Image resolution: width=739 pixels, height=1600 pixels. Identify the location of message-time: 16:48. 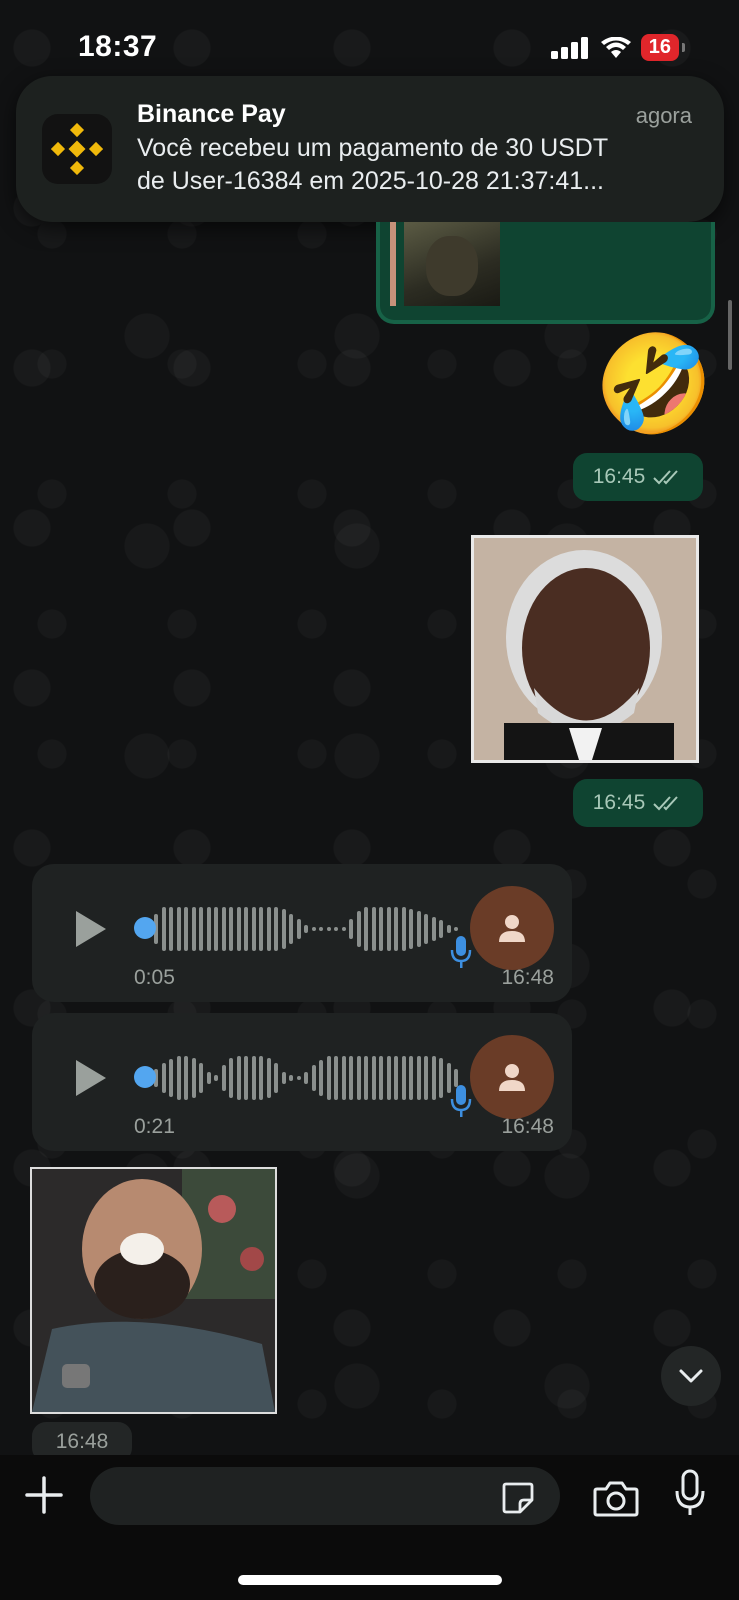
(82, 1441).